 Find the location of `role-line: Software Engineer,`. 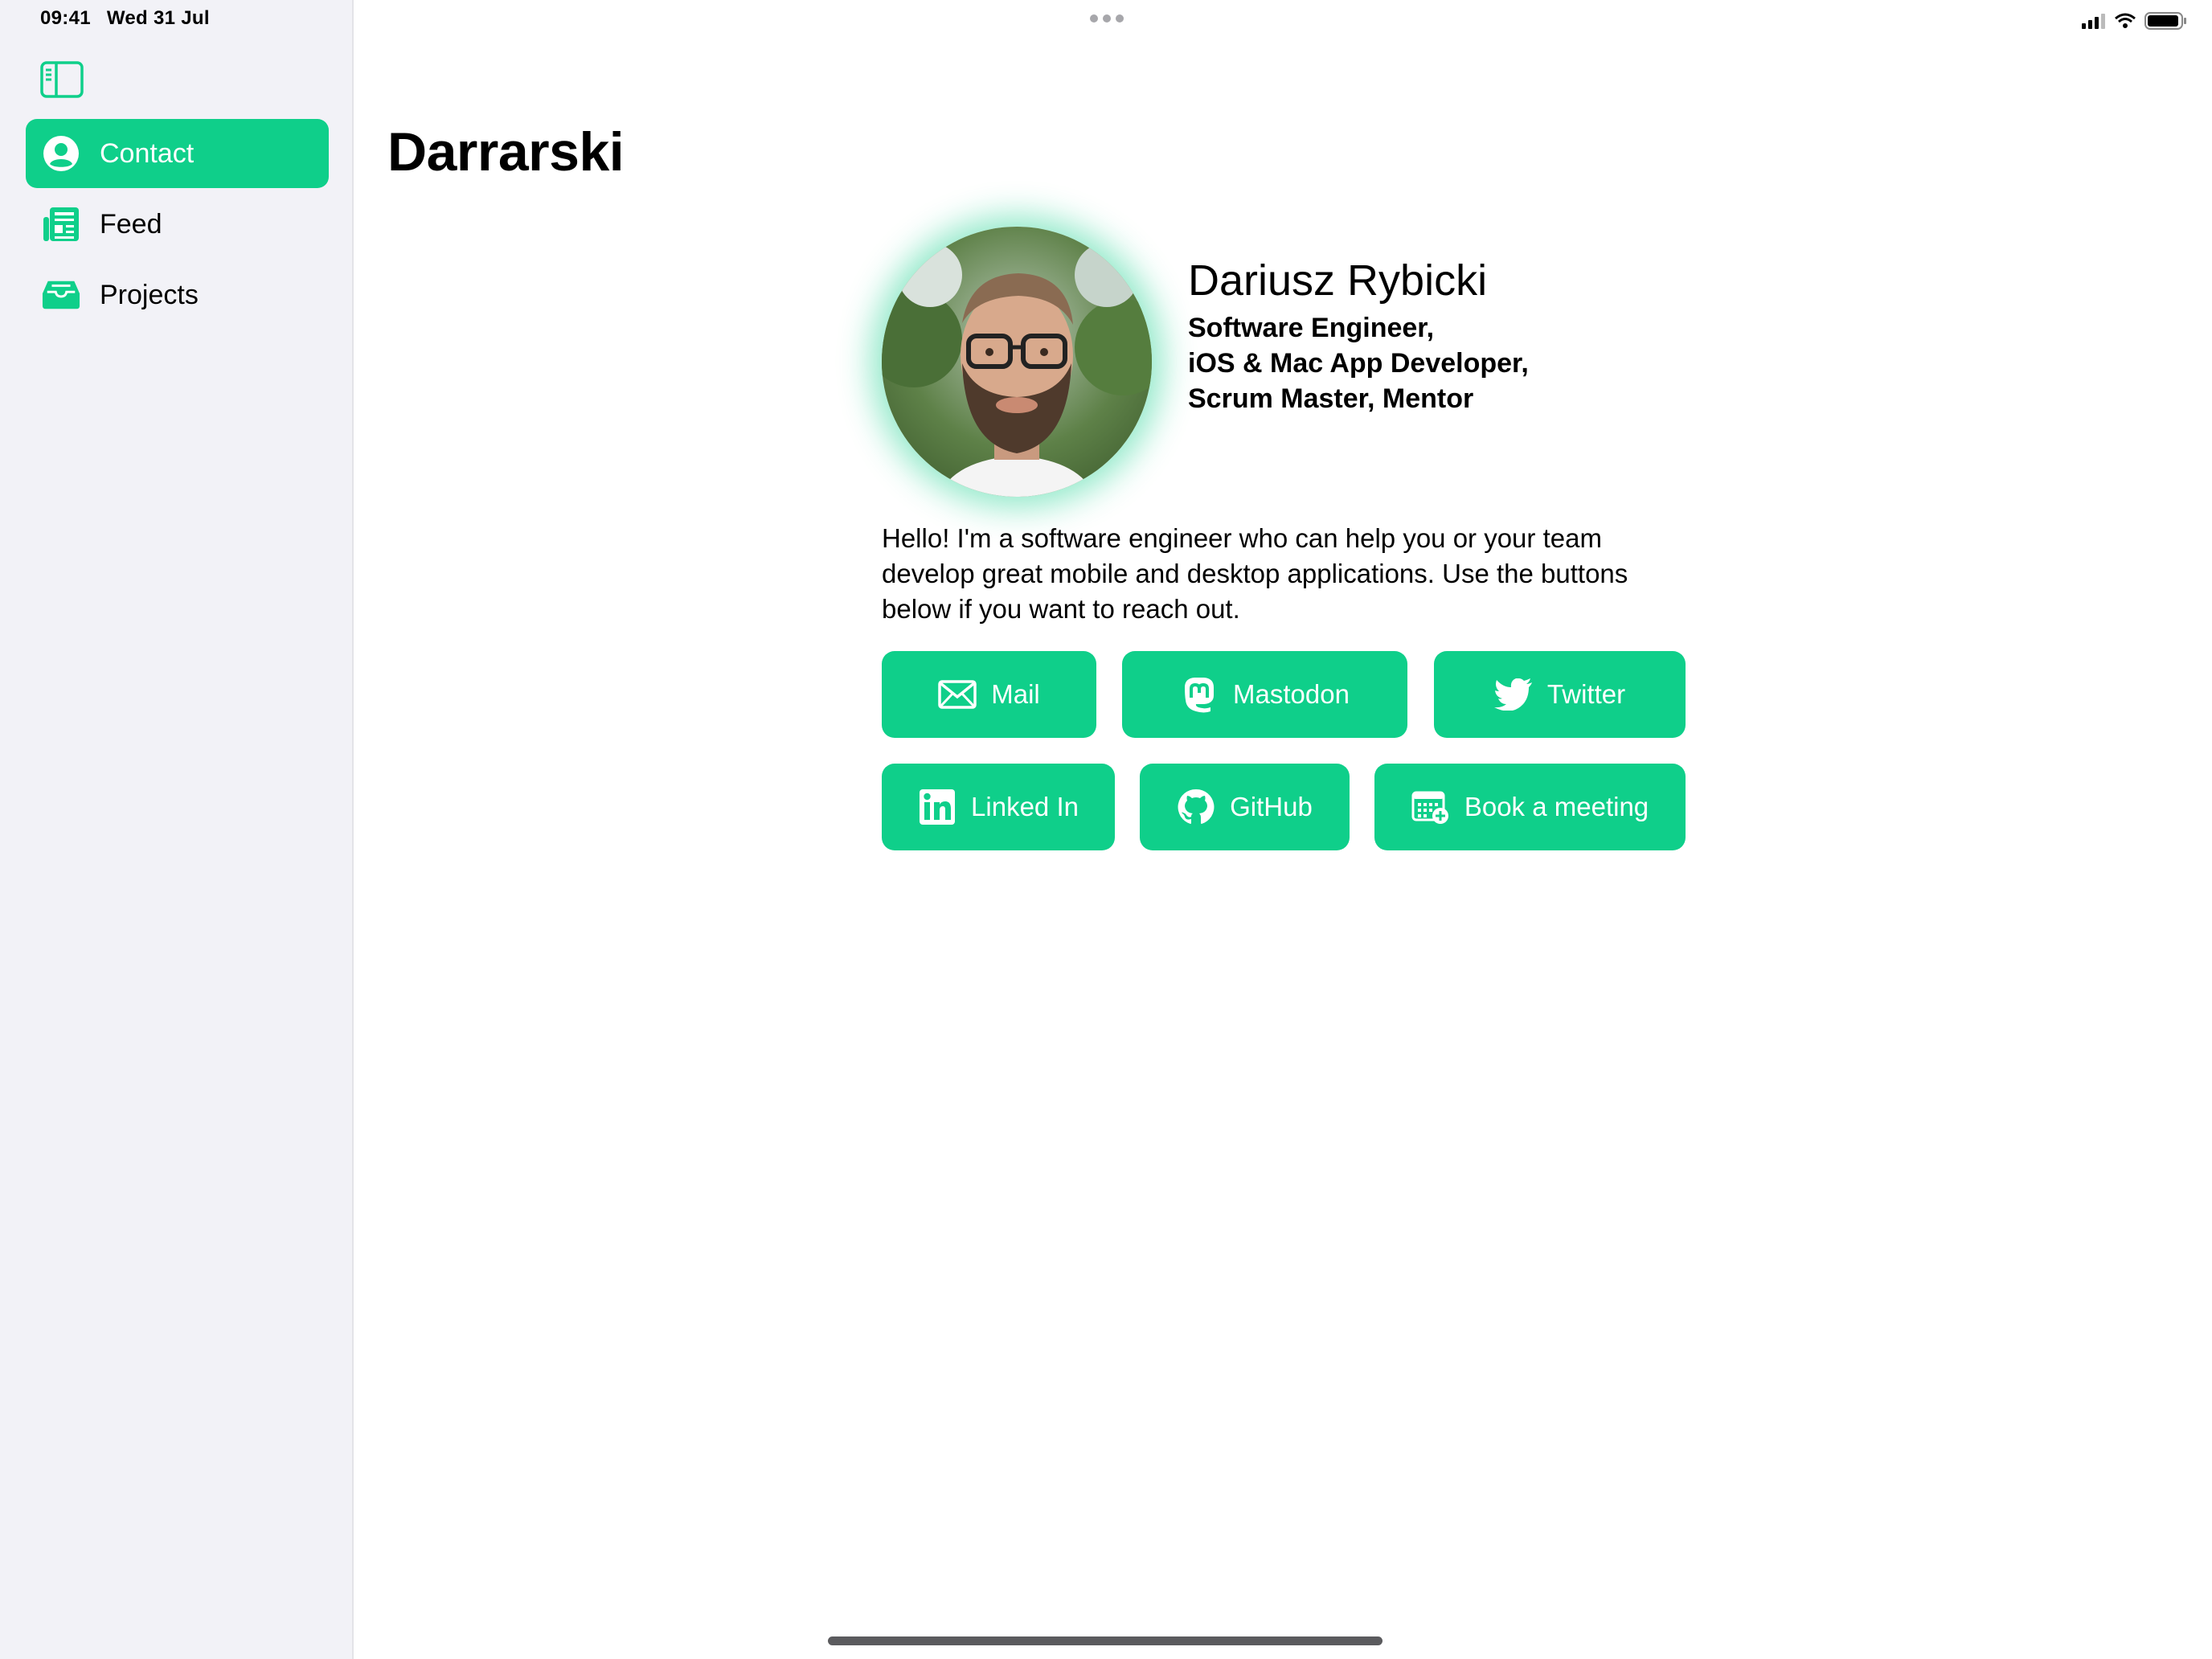

role-line: Software Engineer, is located at coordinates (1311, 328).